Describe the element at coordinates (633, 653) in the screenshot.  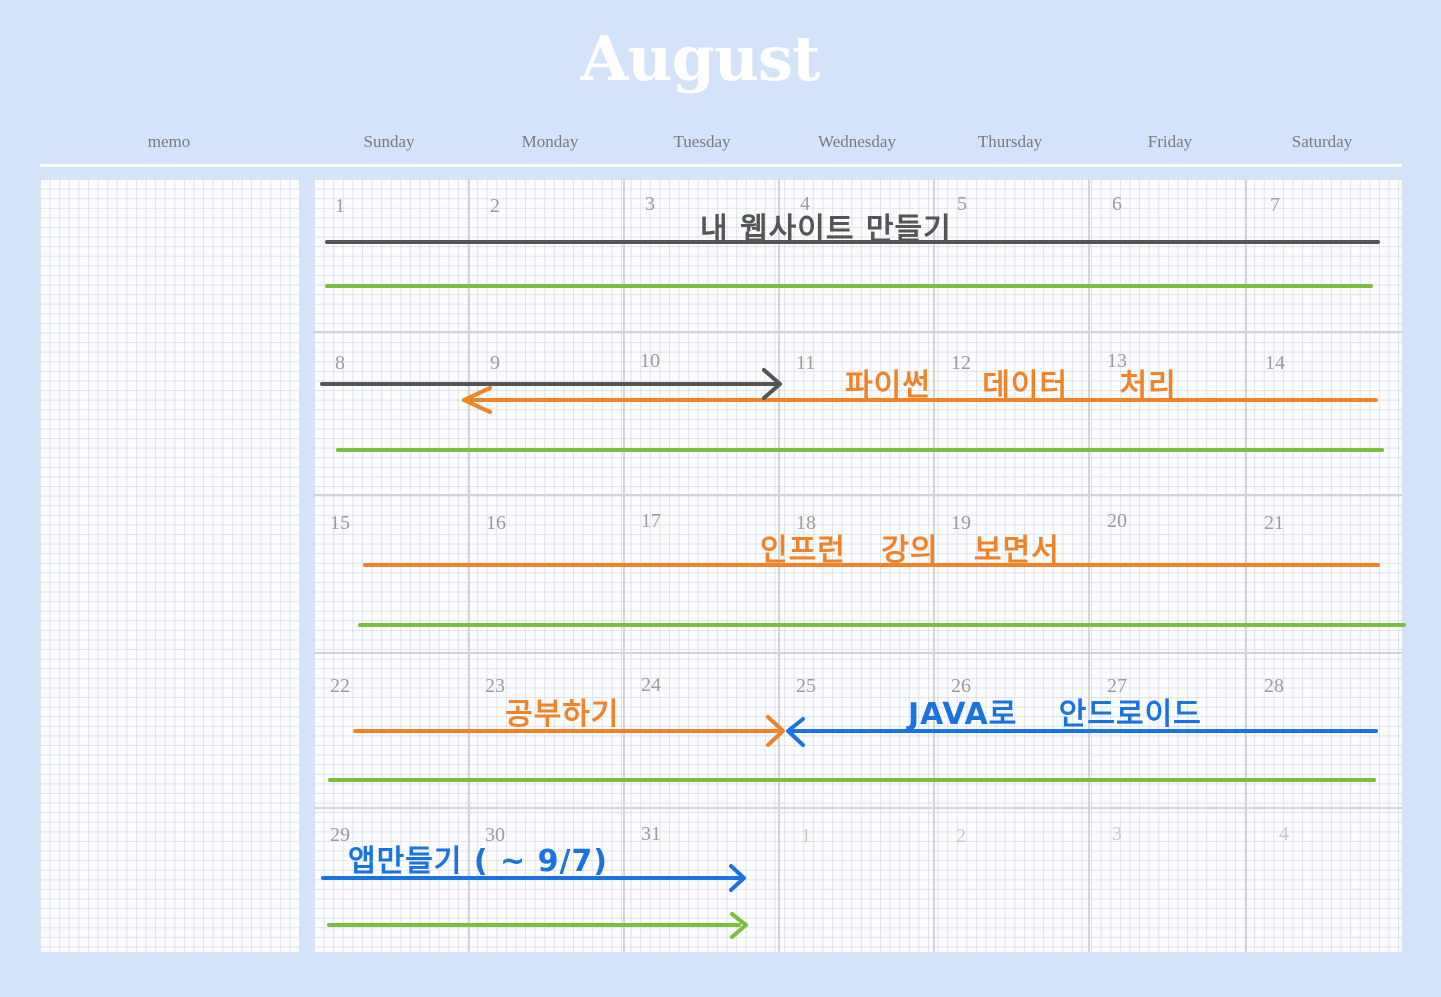
I see `arrowheads` at that location.